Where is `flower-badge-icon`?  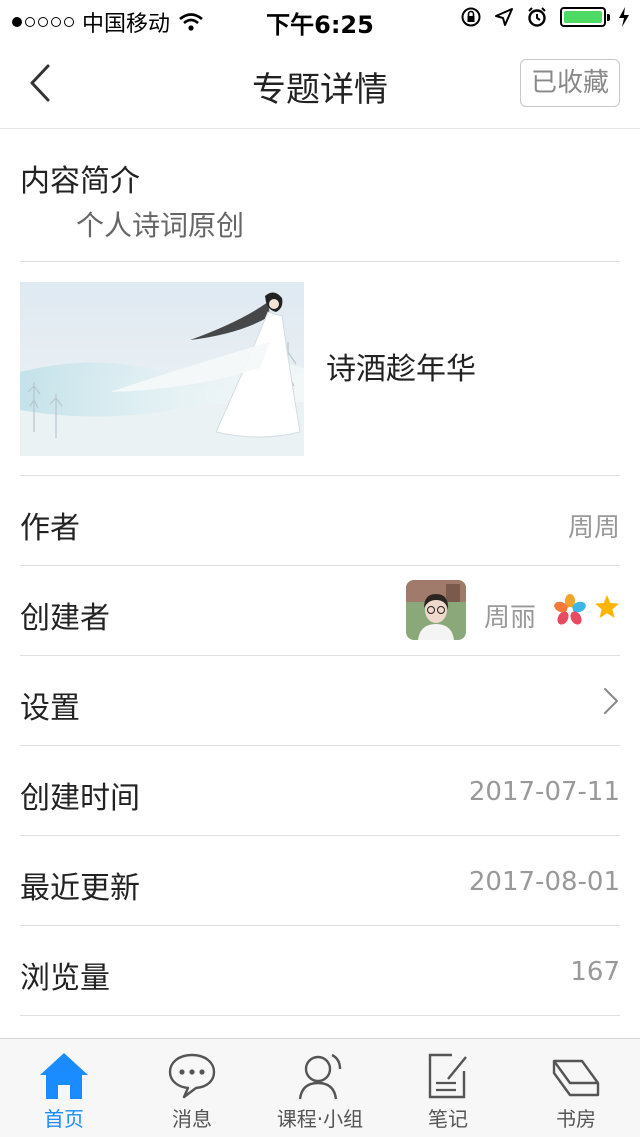 flower-badge-icon is located at coordinates (570, 609).